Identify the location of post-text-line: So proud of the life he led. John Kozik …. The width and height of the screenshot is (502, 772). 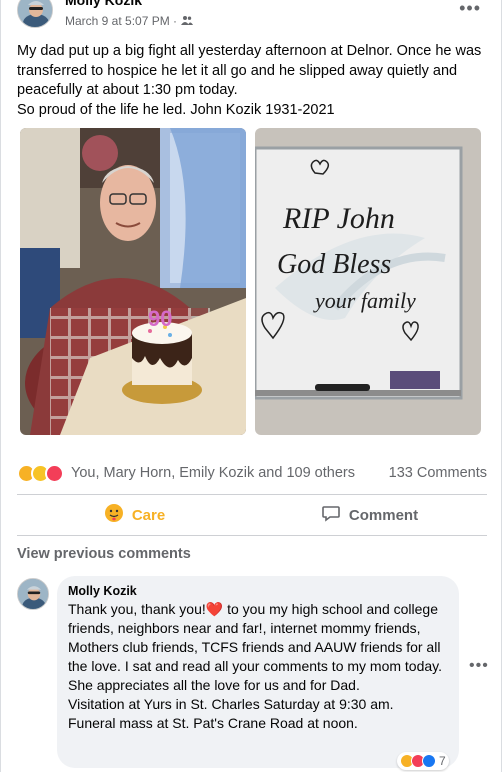
(176, 109).